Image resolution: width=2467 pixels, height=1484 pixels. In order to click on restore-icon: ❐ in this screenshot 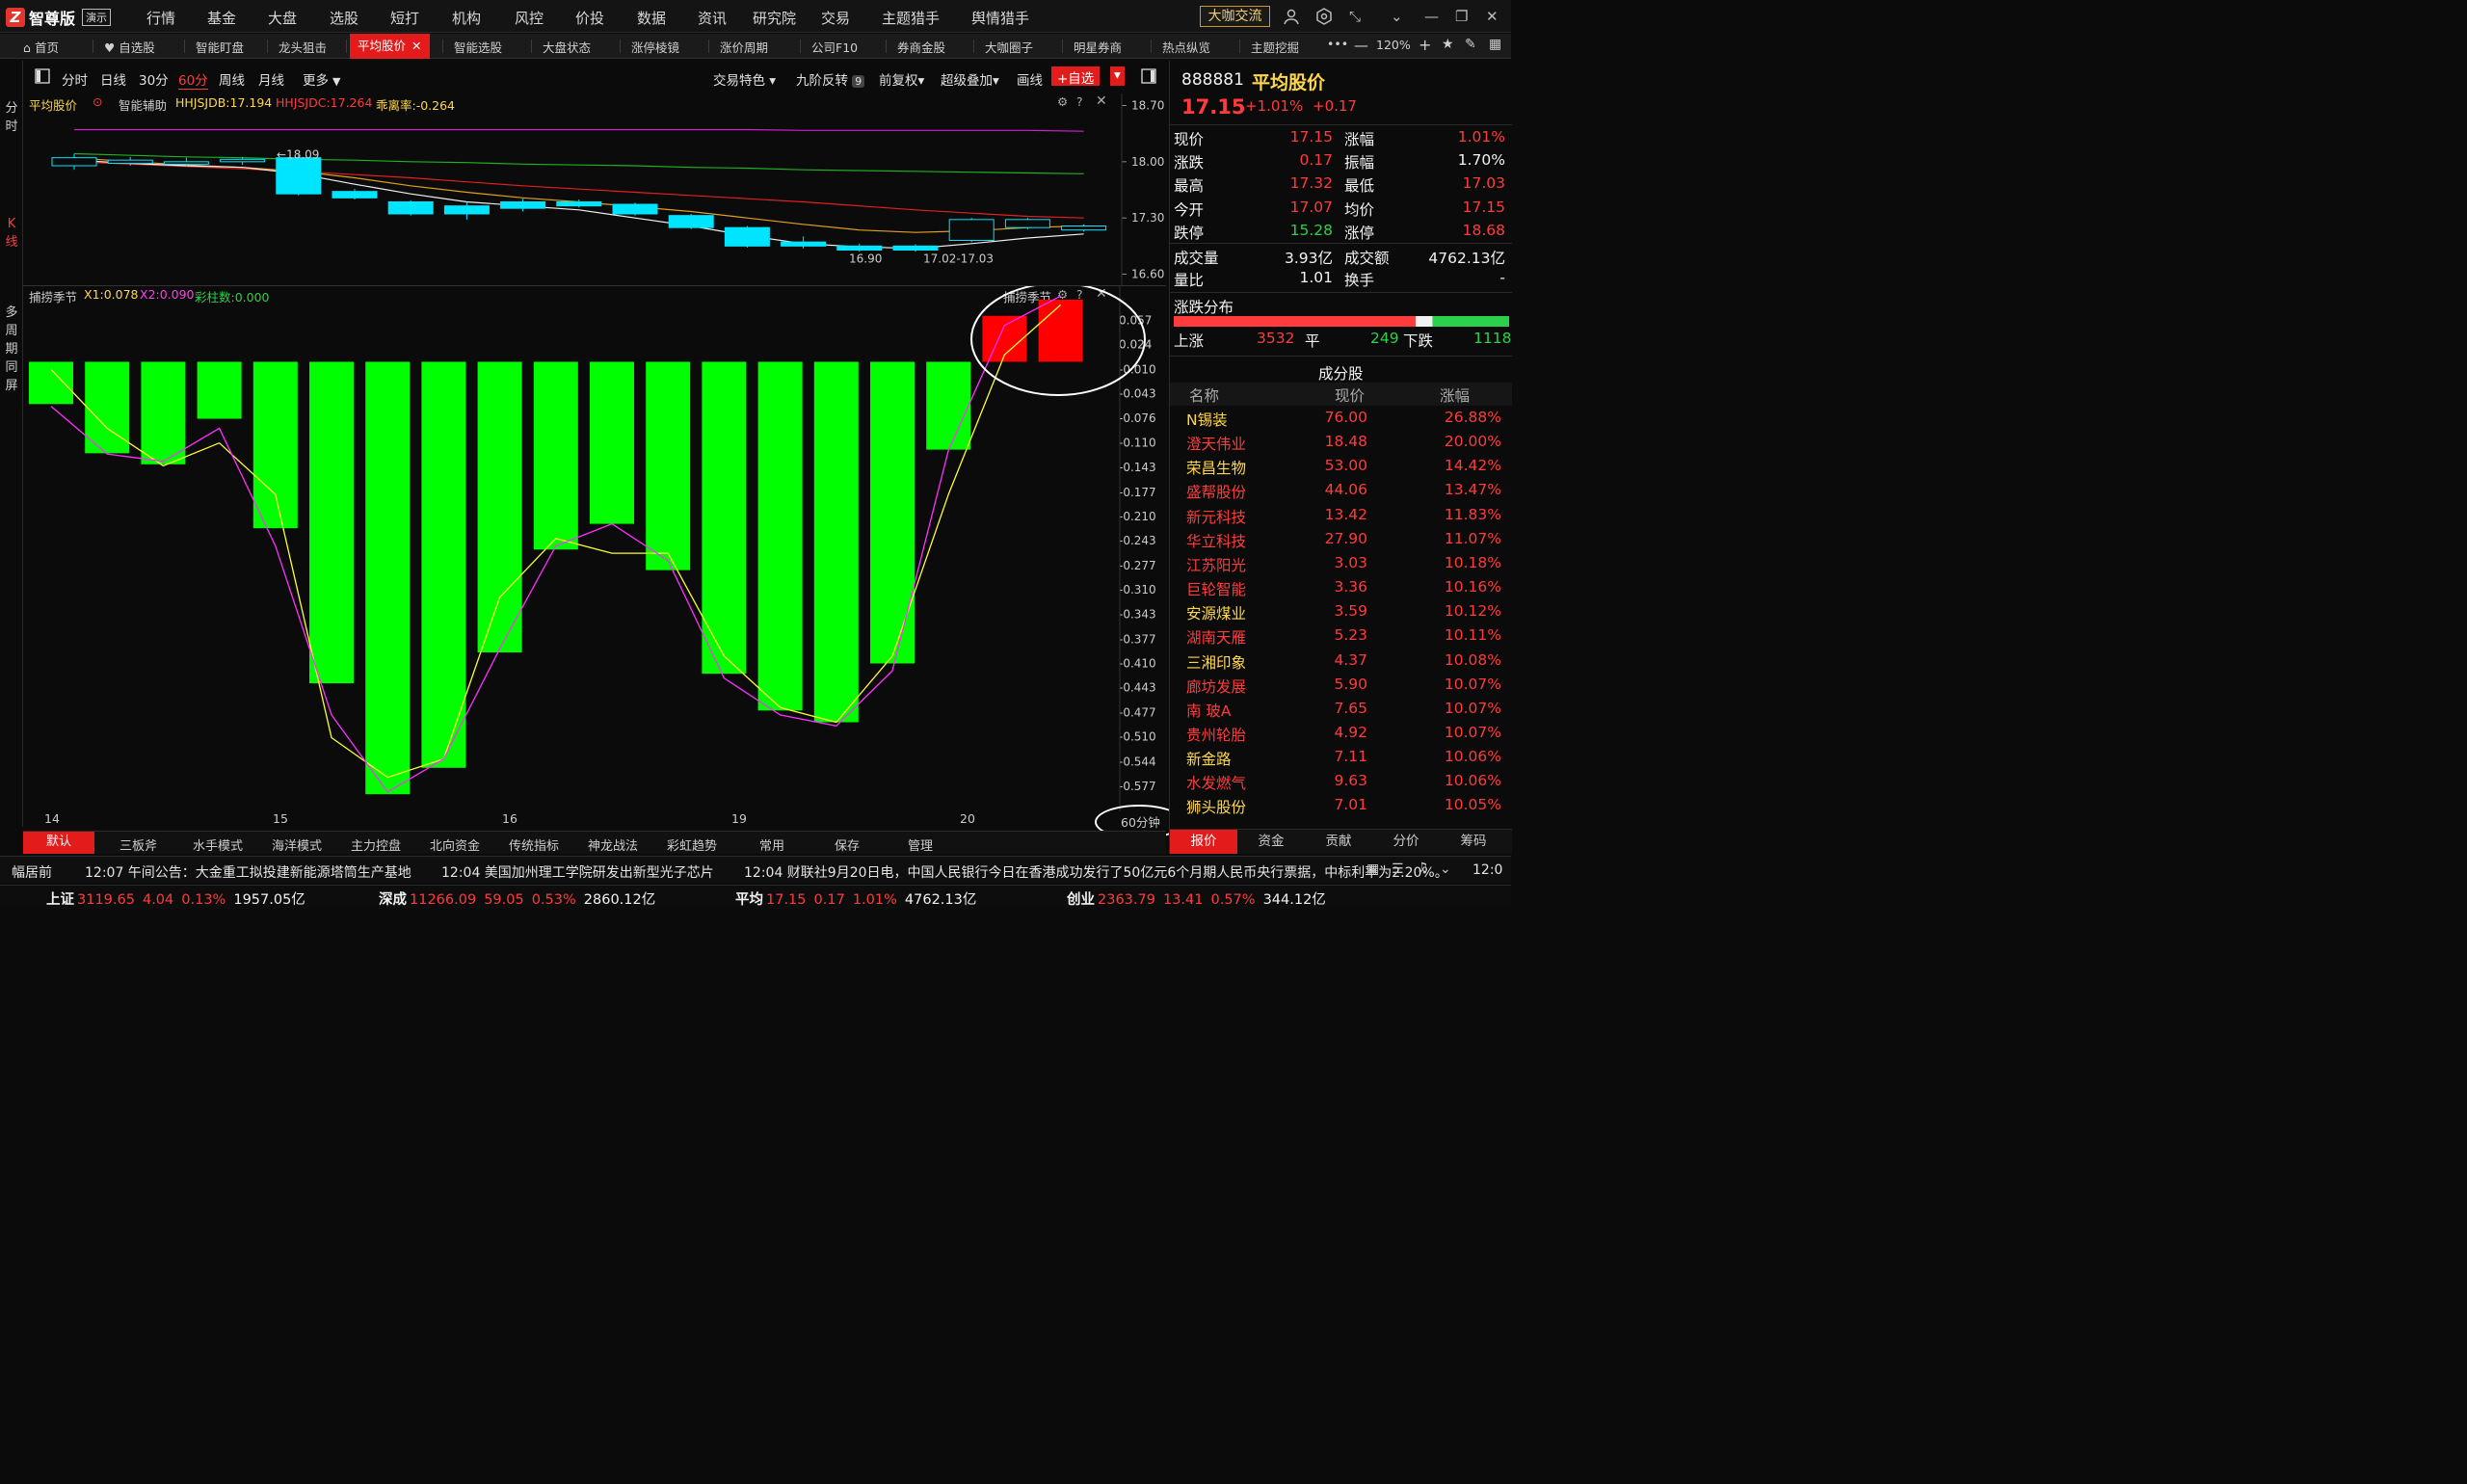, I will do `click(1461, 16)`.